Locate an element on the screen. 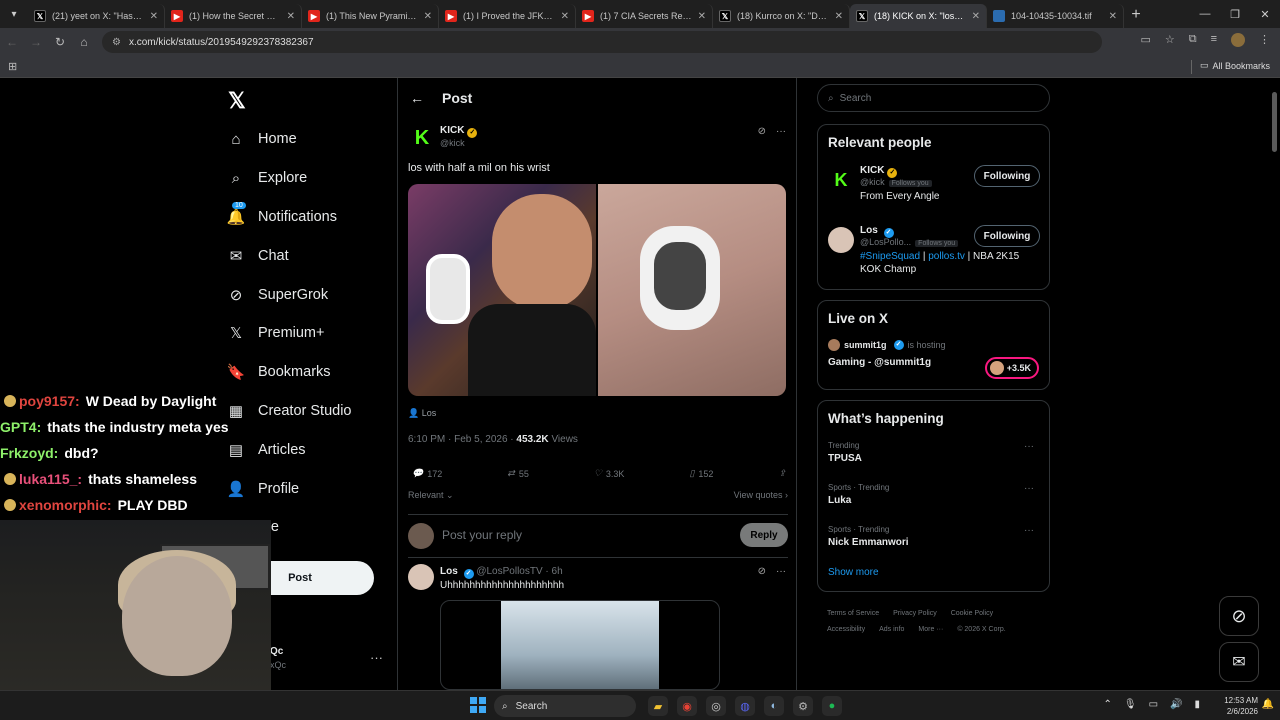  home-button: ⌂ is located at coordinates (84, 42).